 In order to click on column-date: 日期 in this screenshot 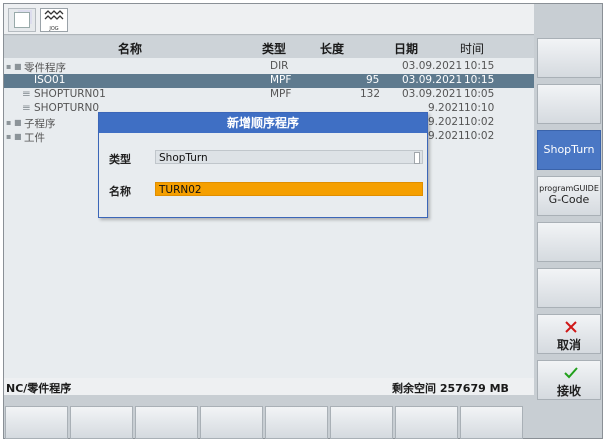, I will do `click(406, 48)`.